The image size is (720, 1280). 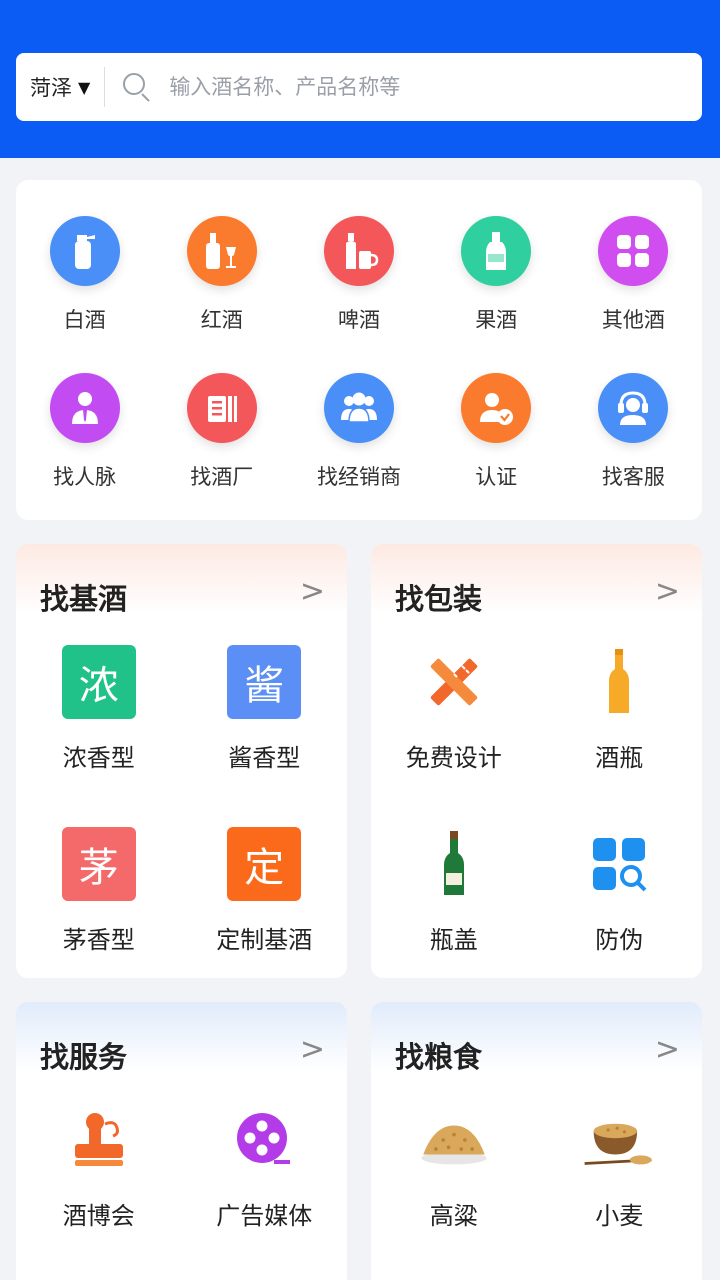 I want to click on panel-title: 找基酒, so click(x=84, y=599).